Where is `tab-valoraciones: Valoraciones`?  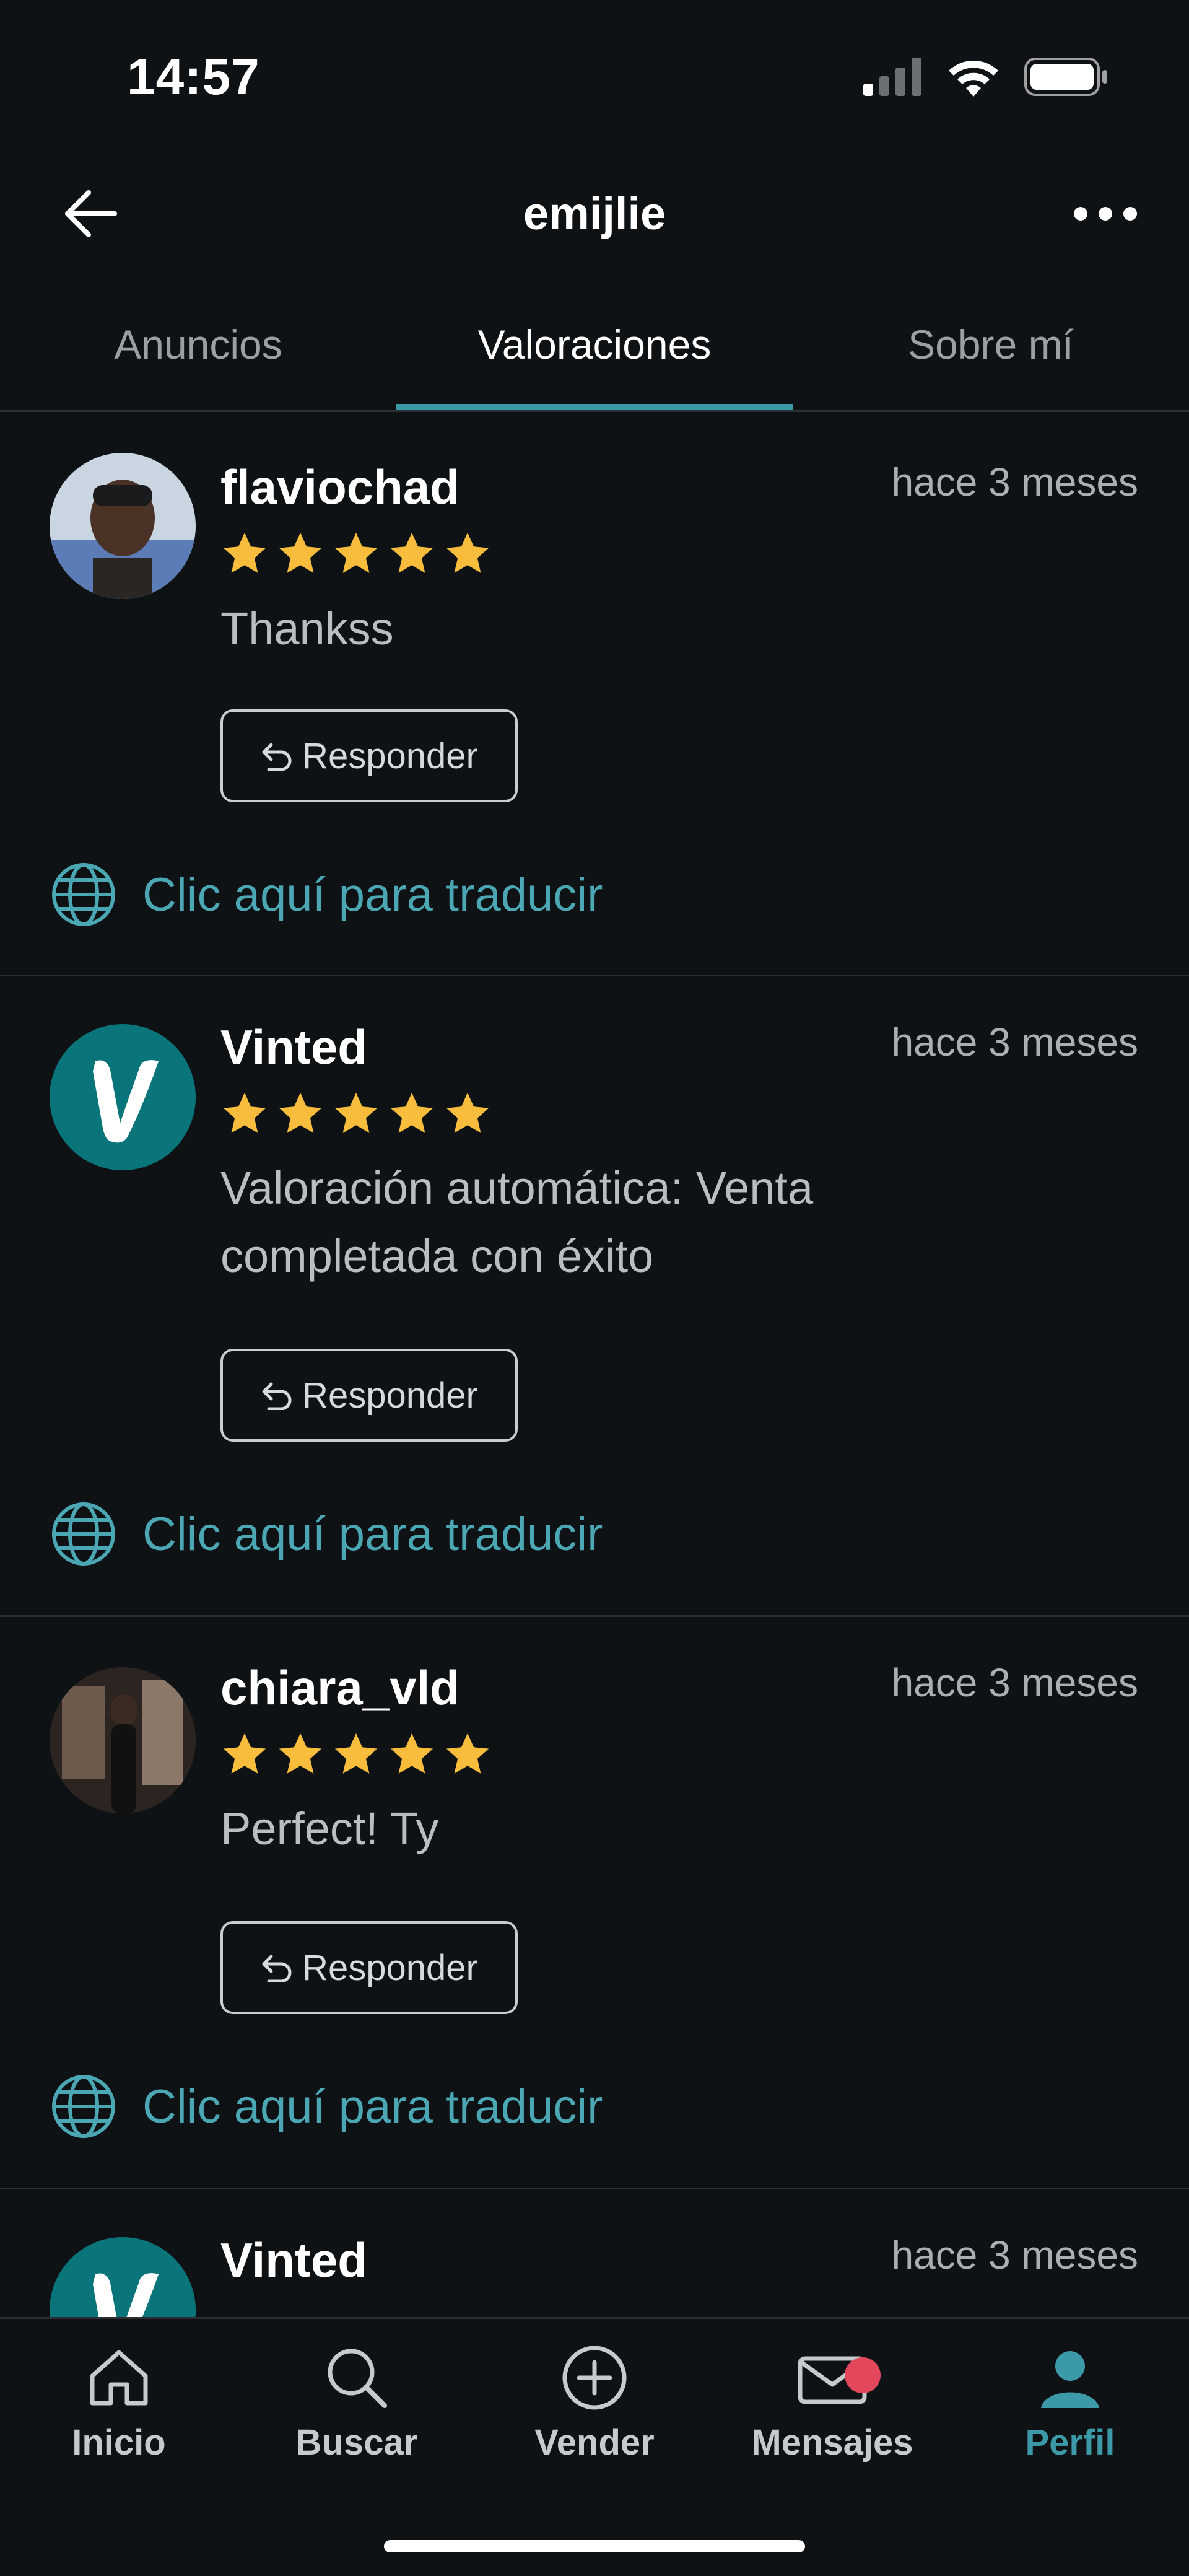 tab-valoraciones: Valoraciones is located at coordinates (594, 344).